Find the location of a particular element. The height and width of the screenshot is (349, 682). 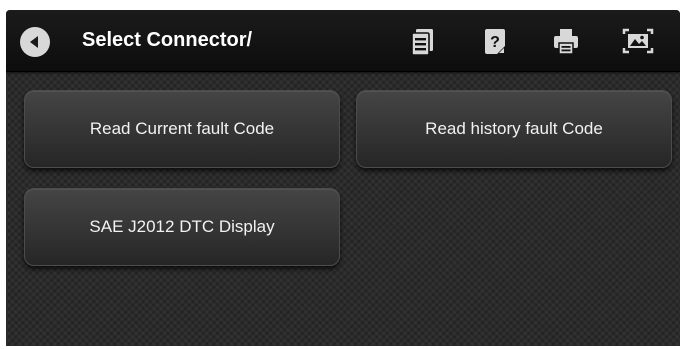

report-button is located at coordinates (423, 41).